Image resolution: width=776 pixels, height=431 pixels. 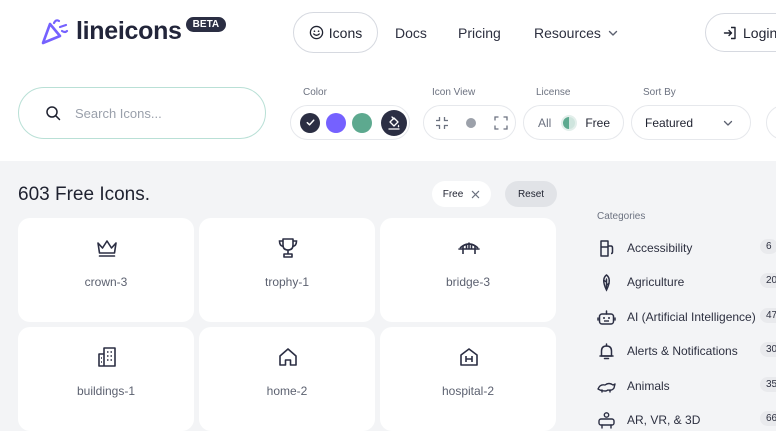 What do you see at coordinates (664, 420) in the screenshot?
I see `category-label: AR, VR, & 3D` at bounding box center [664, 420].